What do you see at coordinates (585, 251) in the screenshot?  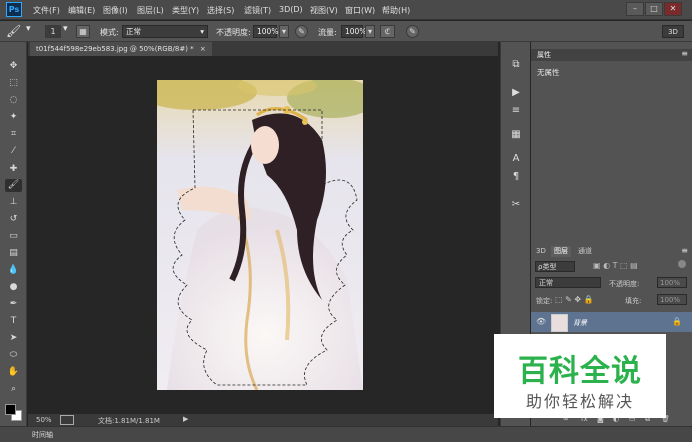 I see `tab-channels: 通道` at bounding box center [585, 251].